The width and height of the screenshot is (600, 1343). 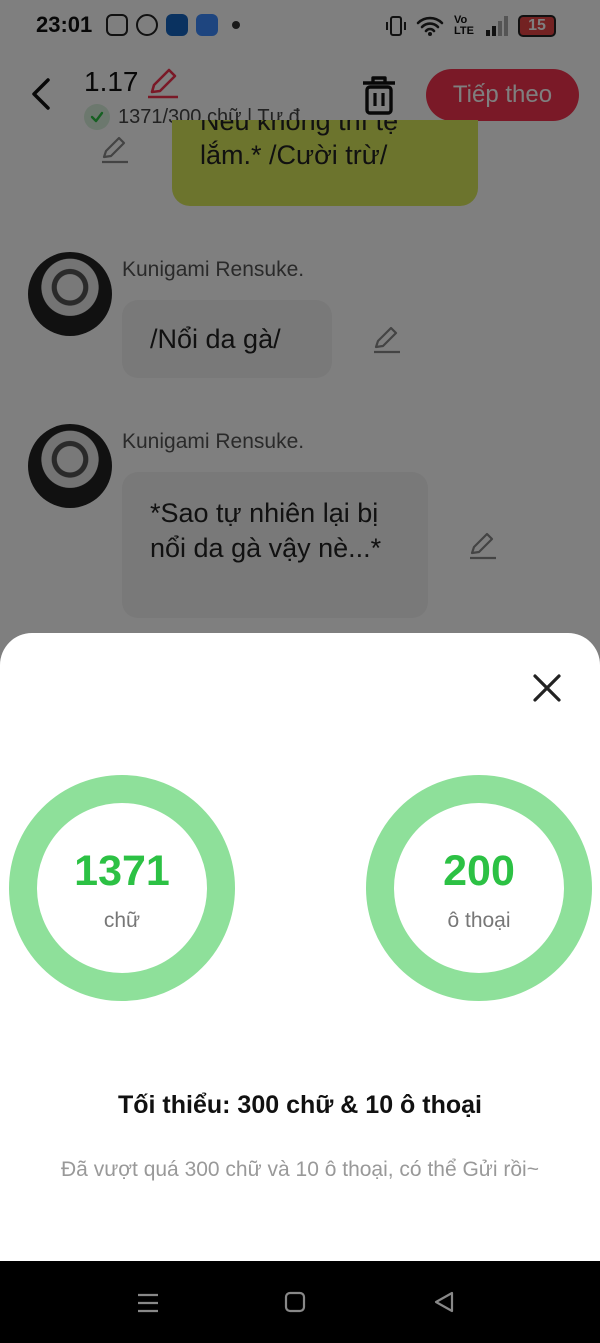 What do you see at coordinates (300, 1105) in the screenshot?
I see `minimum-requirement-title: Tối thiểu: 300 chữ & 10 ô thoại` at bounding box center [300, 1105].